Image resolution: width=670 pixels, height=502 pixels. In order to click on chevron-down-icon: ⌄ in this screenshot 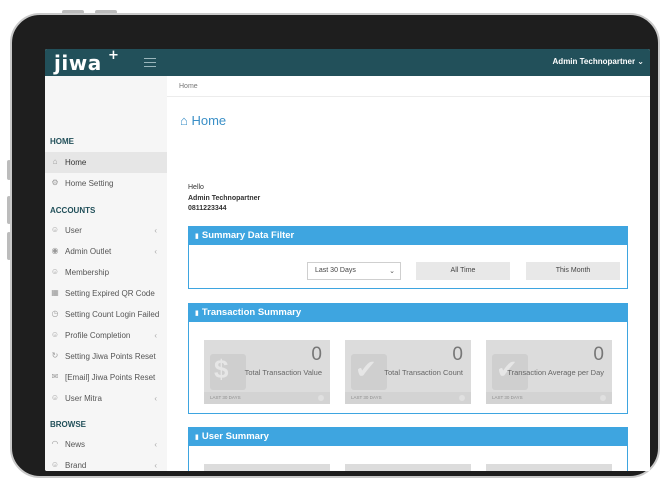, I will do `click(640, 61)`.